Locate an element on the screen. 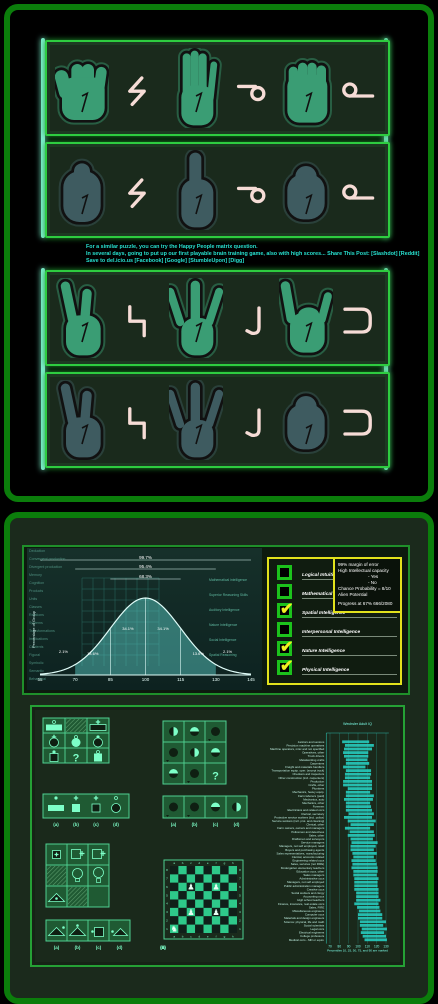  chess-board: aabbccddeeffgghh8 87 76 65 54 43 32 21 1♟ ♟♟ ♟♞ is located at coordinates (203, 899).